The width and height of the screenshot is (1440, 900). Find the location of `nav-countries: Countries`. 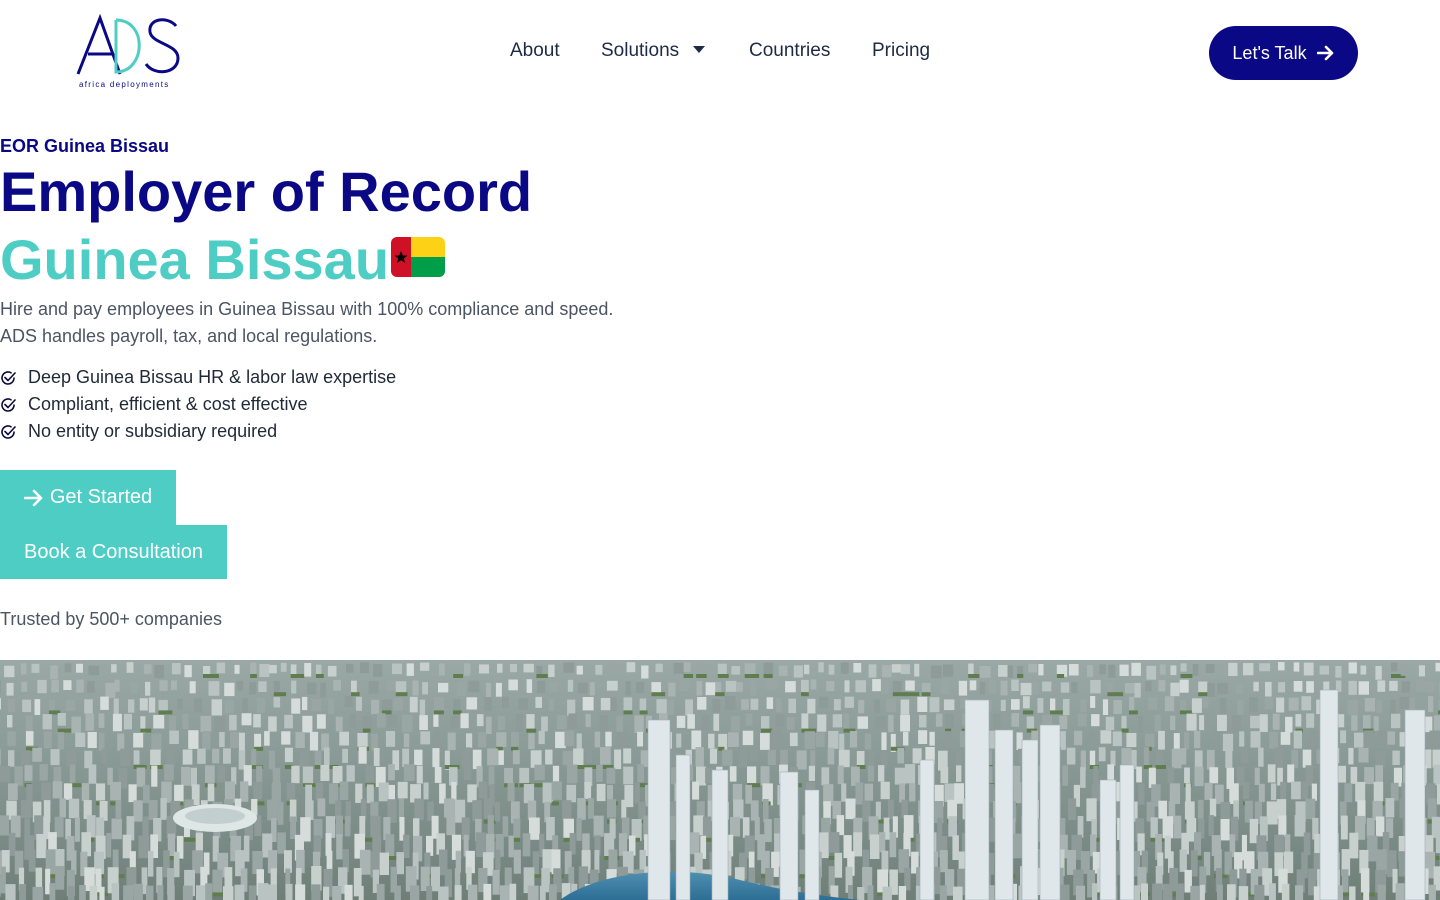

nav-countries: Countries is located at coordinates (789, 51).